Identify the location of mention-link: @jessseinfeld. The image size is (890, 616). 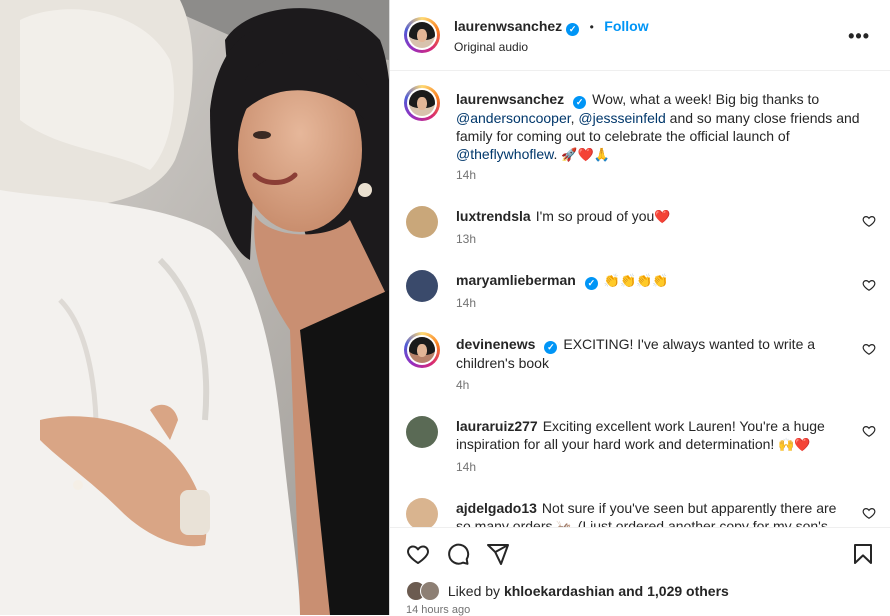
(621, 118).